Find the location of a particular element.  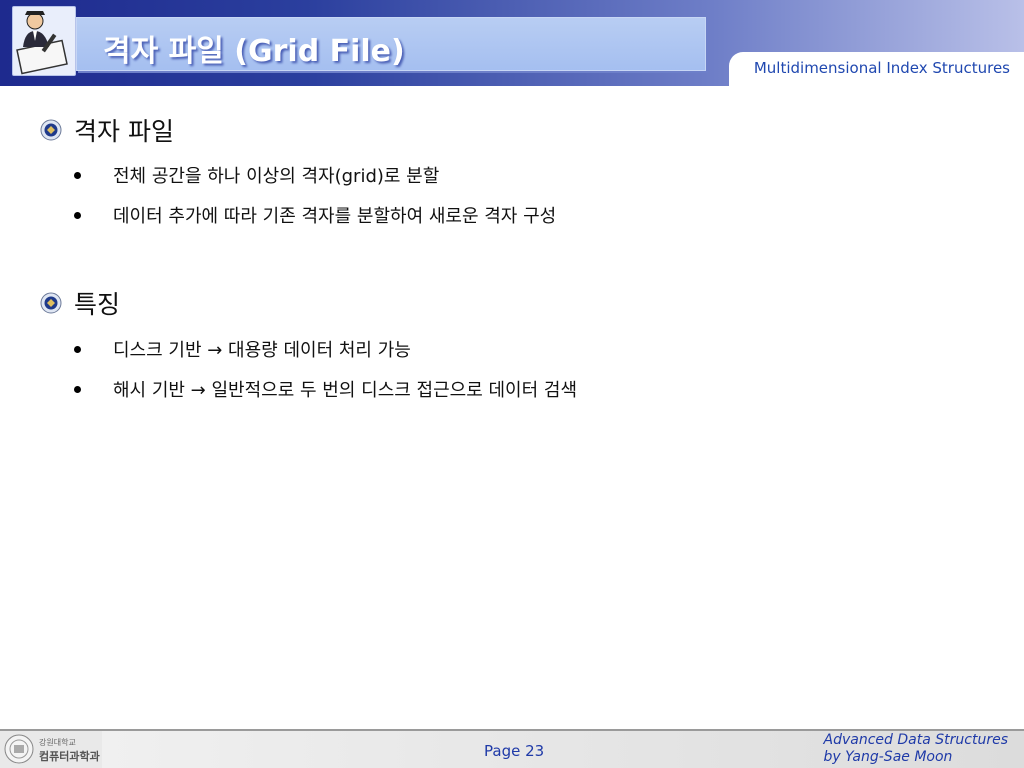

bullet-item: 해시 기반 → 일반적으로 두 번의 디스크 접근으로 데이터 검색 is located at coordinates (325, 389).